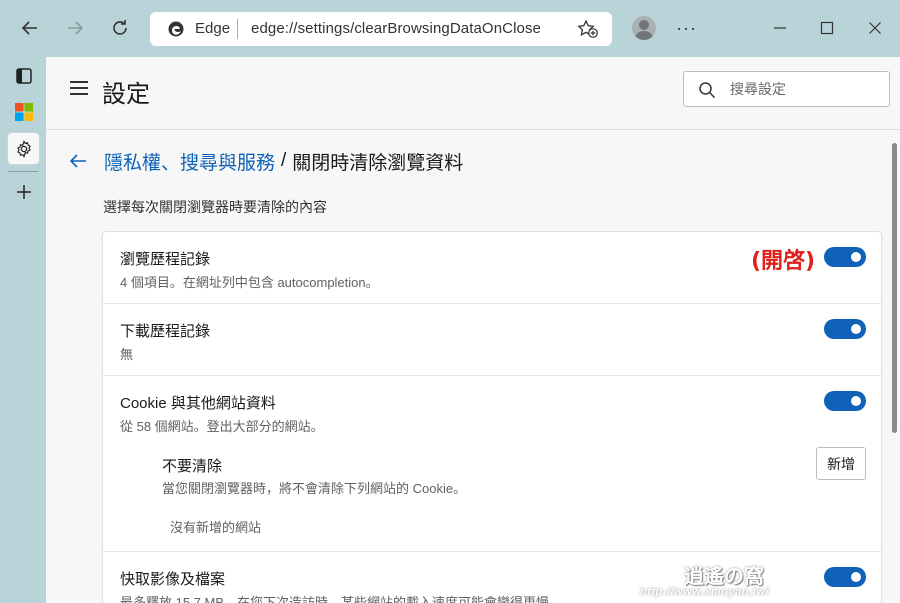 Image resolution: width=900 pixels, height=603 pixels. Describe the element at coordinates (314, 488) in the screenshot. I see `exceptions-description: 當您關閉瀏覽器時，將不會清除下列網站的 Cookie。` at that location.